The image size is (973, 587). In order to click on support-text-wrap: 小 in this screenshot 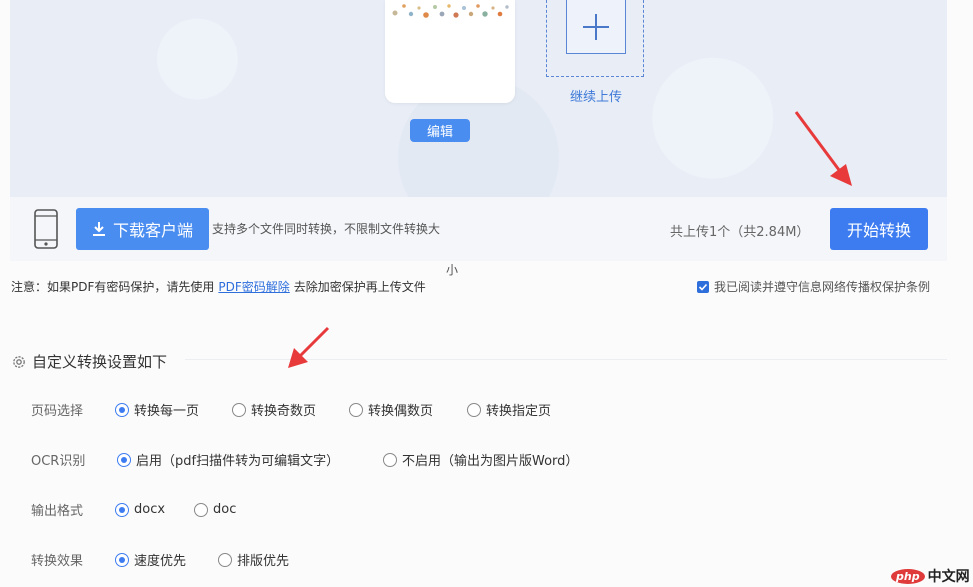, I will do `click(452, 270)`.